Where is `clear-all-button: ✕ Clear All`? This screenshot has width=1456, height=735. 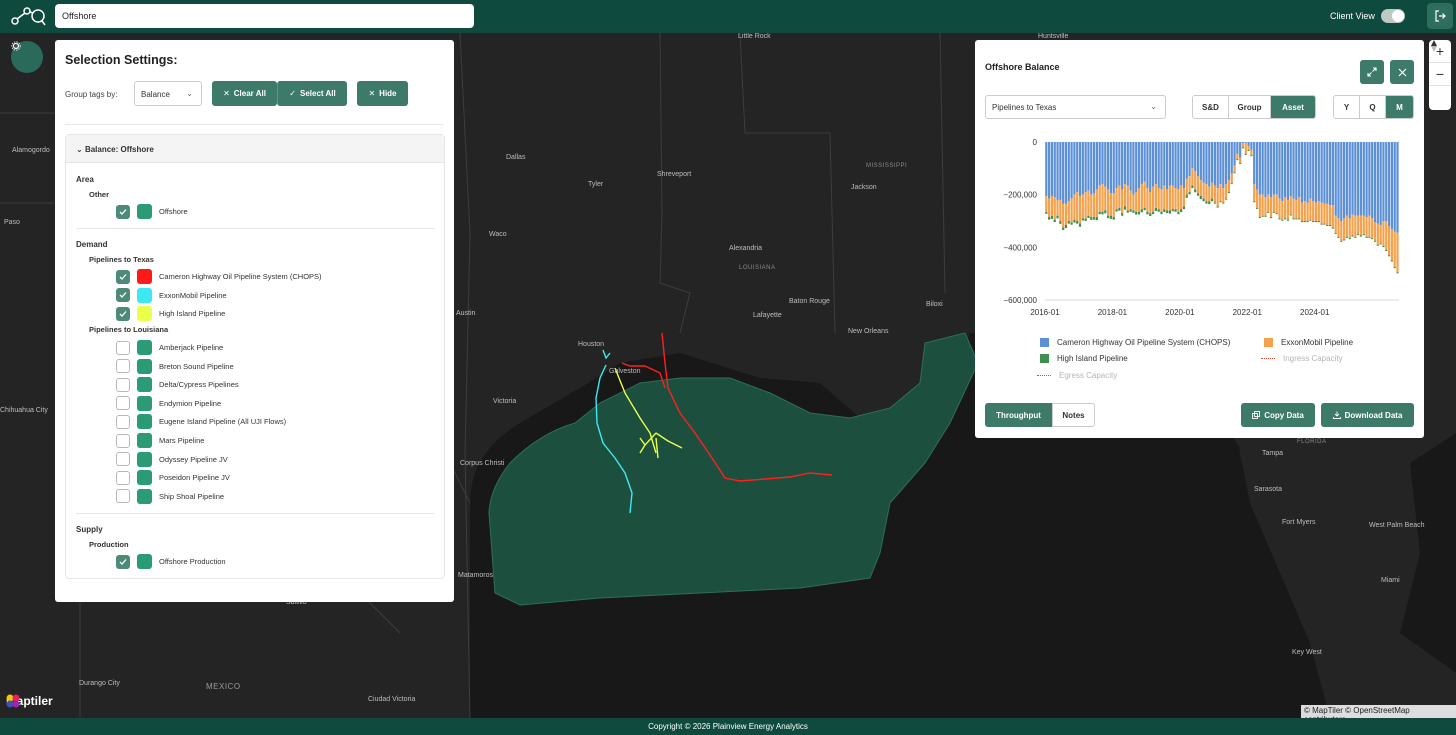 clear-all-button: ✕ Clear All is located at coordinates (244, 93).